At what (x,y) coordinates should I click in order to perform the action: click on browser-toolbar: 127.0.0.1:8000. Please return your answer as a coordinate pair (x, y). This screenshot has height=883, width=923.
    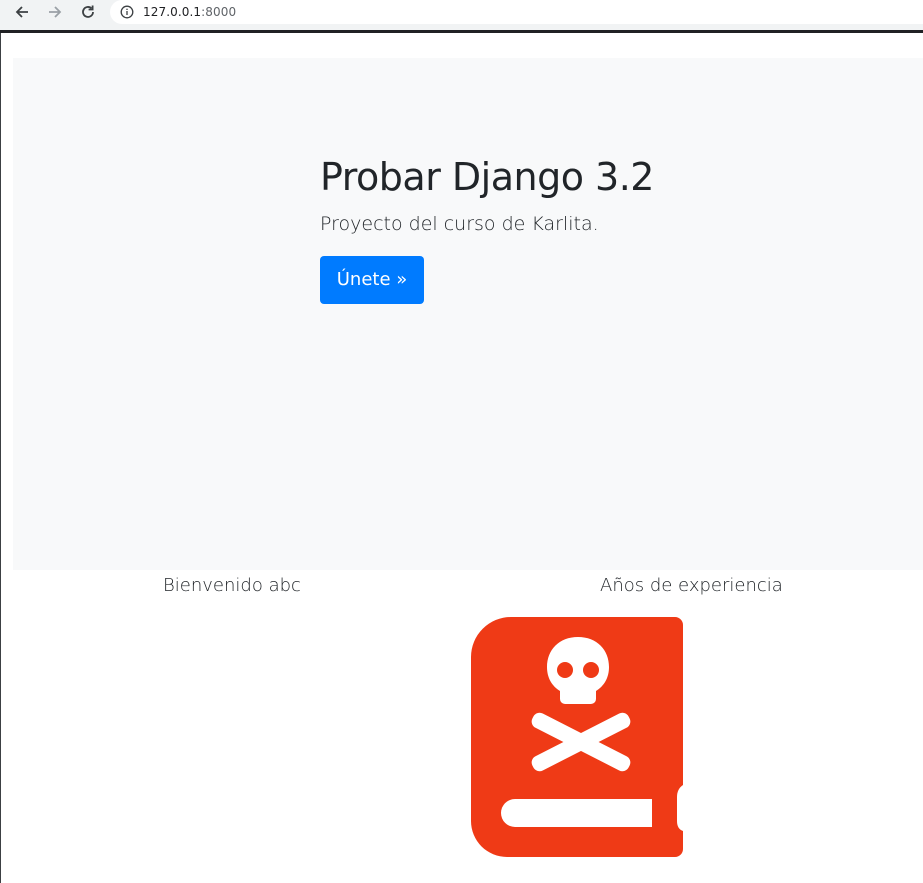
    Looking at the image, I should click on (461, 16).